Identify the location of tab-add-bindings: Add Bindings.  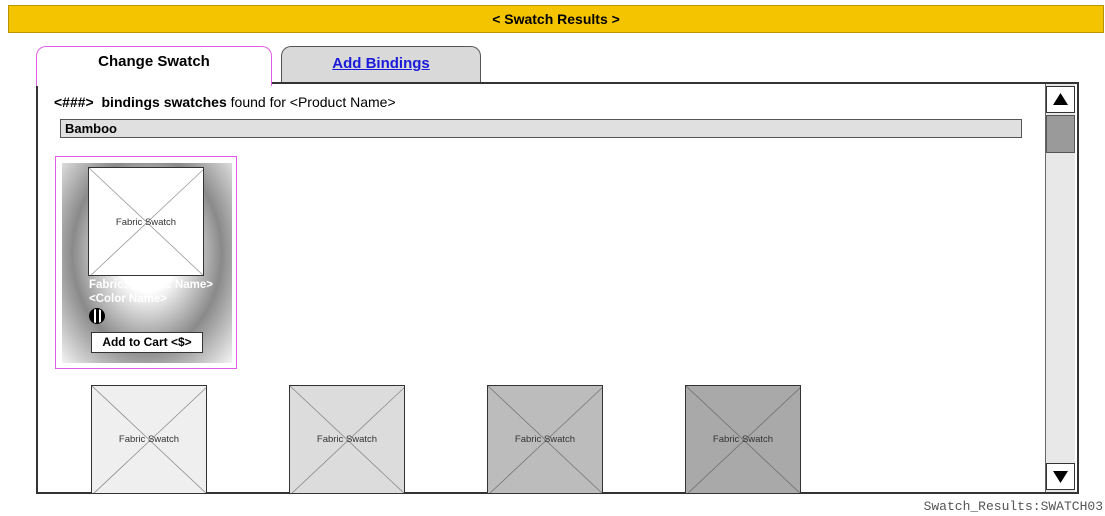
(381, 64).